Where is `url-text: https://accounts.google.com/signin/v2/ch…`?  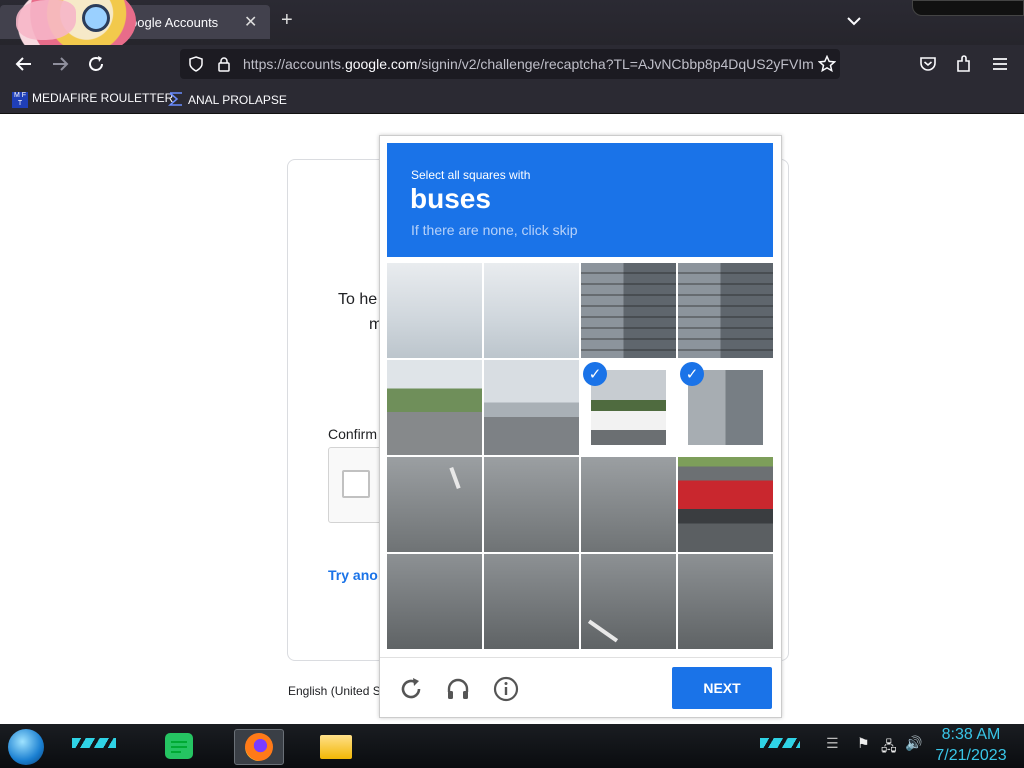
url-text: https://accounts.google.com/signin/v2/ch… is located at coordinates (528, 64).